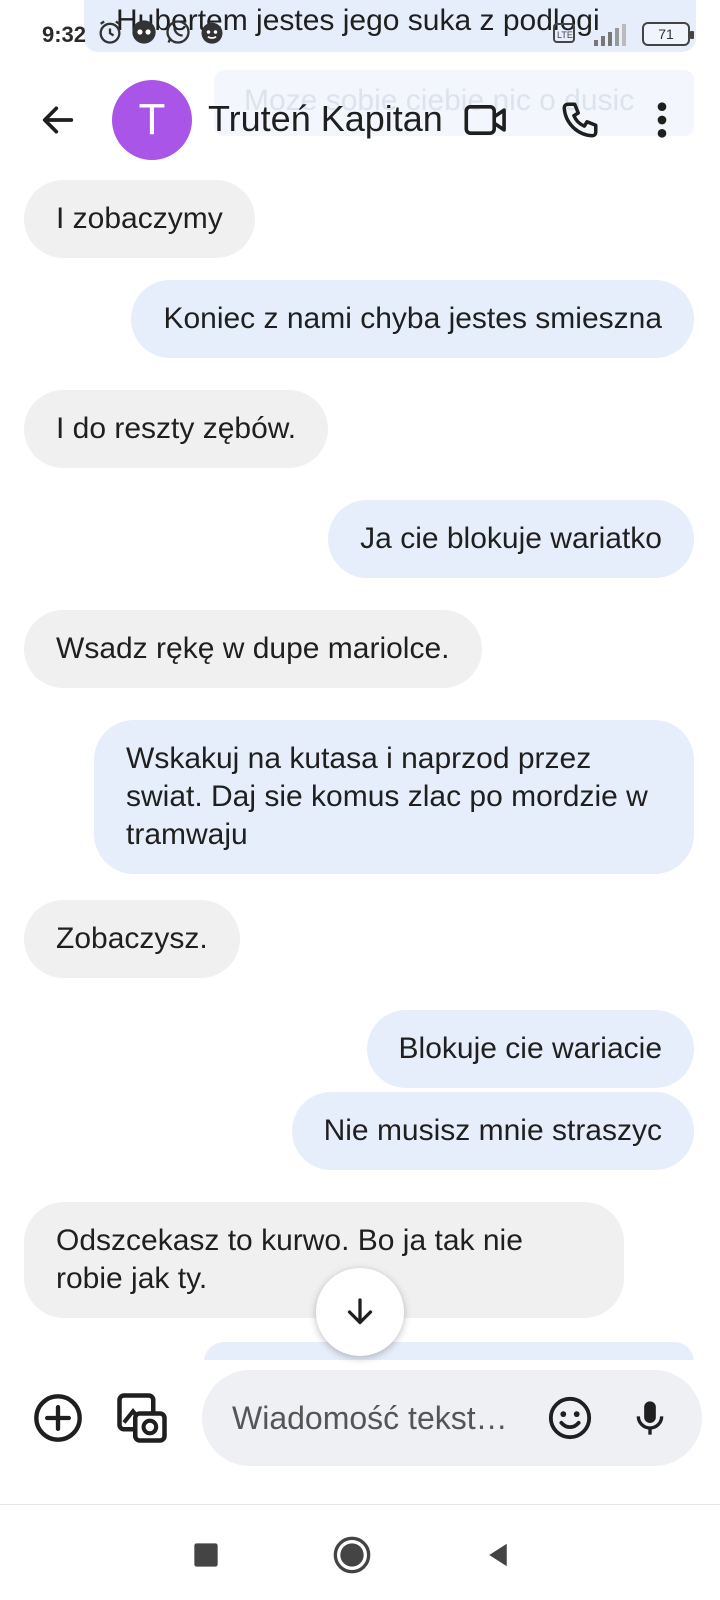 The image size is (720, 1600). I want to click on triangle-back-icon, so click(498, 1555).